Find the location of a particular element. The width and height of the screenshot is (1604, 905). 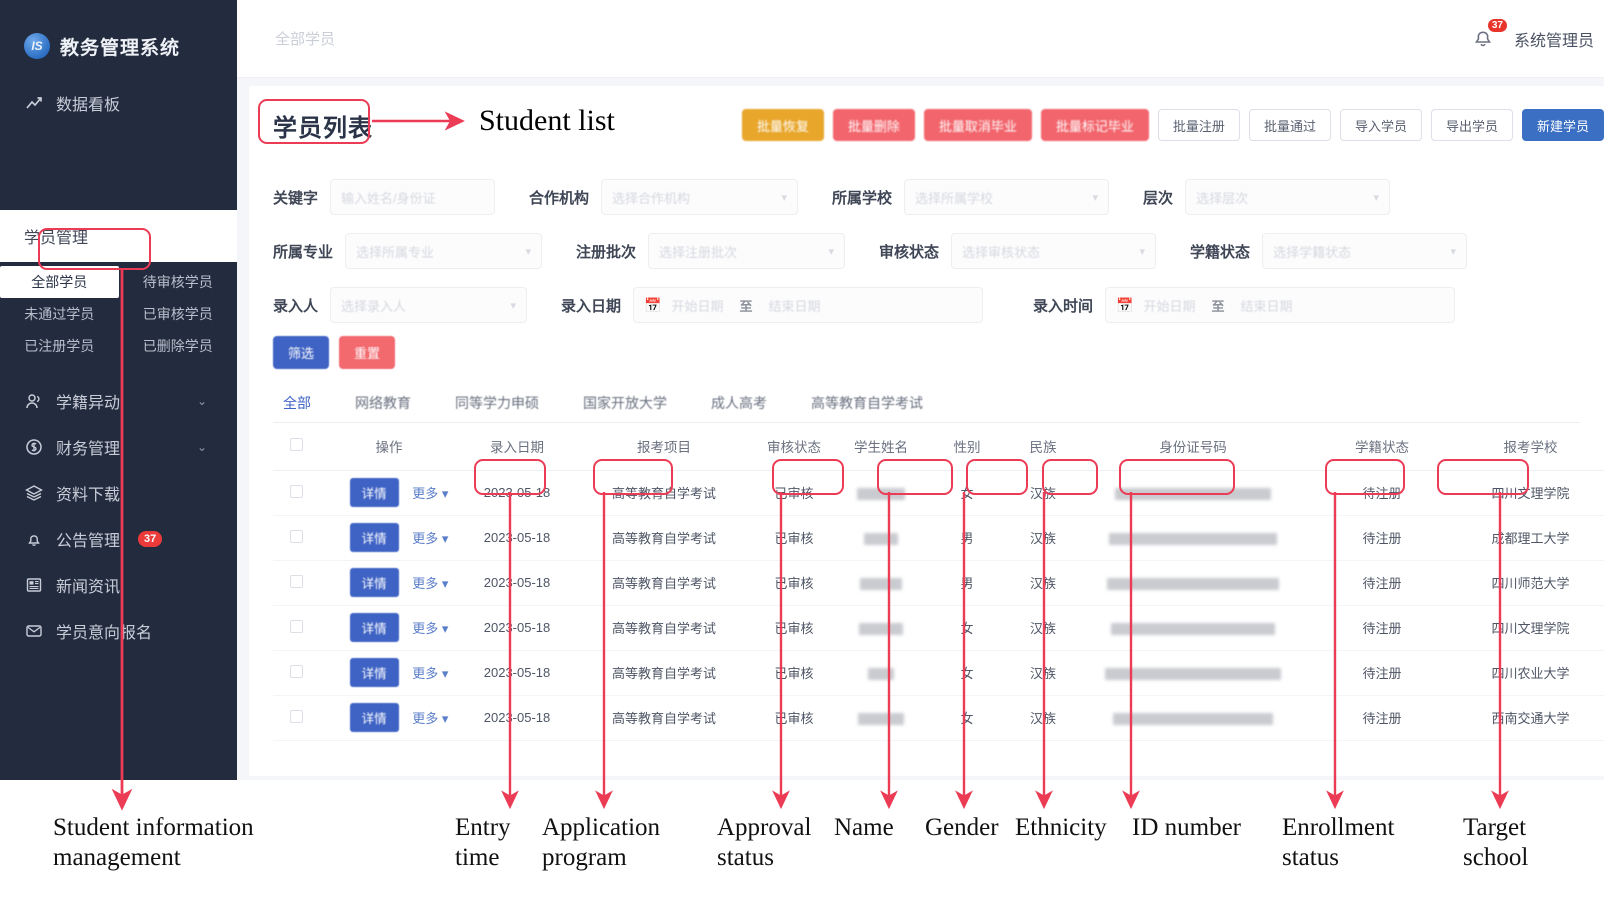

col-gender: 性别 is located at coordinates (967, 447).